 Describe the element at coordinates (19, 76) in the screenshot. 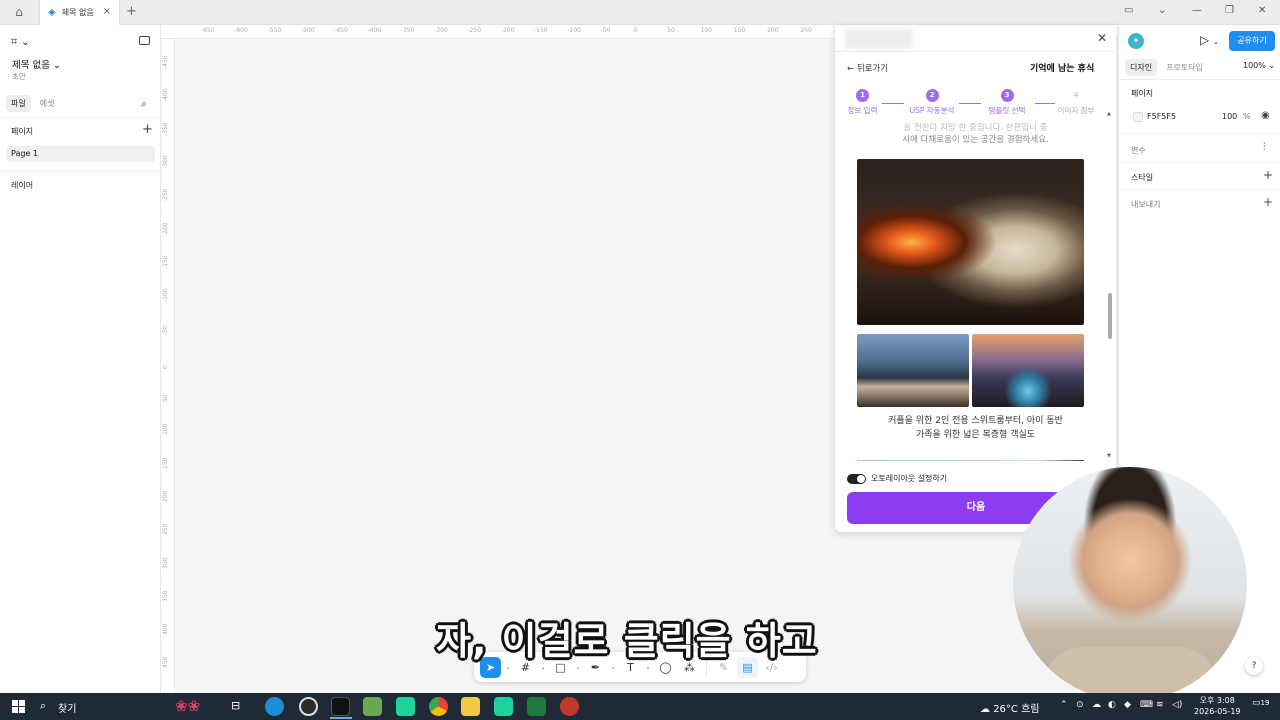

I see `file-status: 초안` at that location.